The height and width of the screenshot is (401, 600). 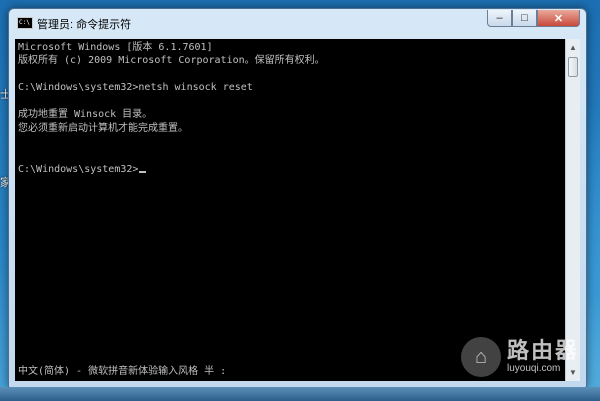 I want to click on watermark-text: 路由器, so click(x=543, y=350).